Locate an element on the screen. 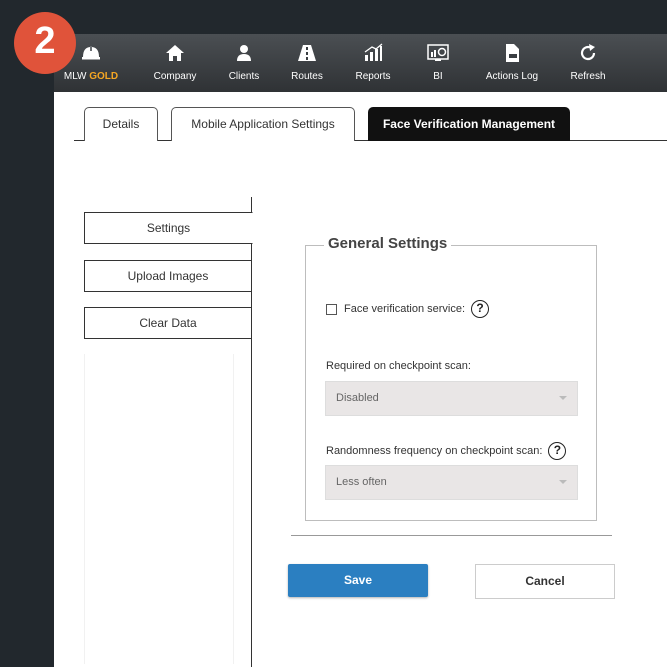  refresh-icon is located at coordinates (588, 52).